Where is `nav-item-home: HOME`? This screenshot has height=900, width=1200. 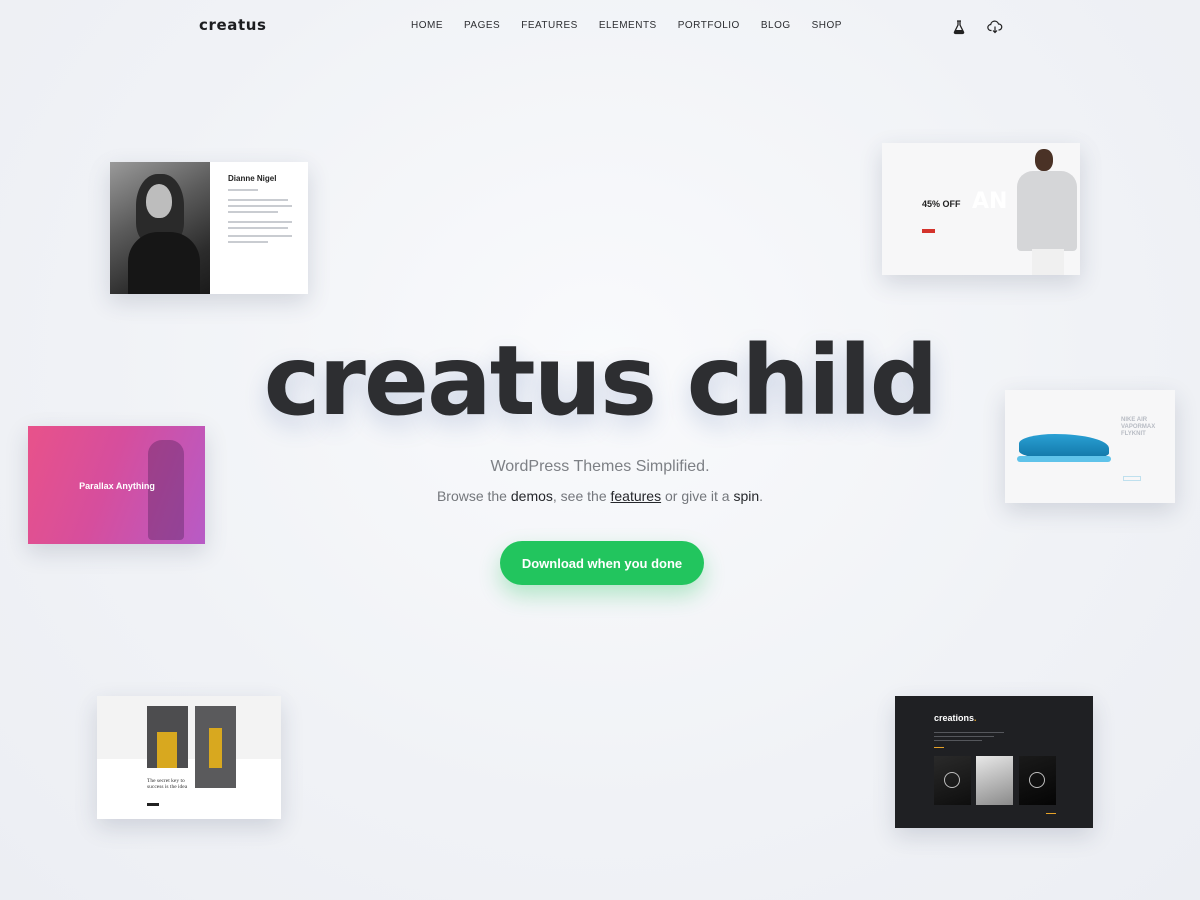
nav-item-home: HOME is located at coordinates (427, 25).